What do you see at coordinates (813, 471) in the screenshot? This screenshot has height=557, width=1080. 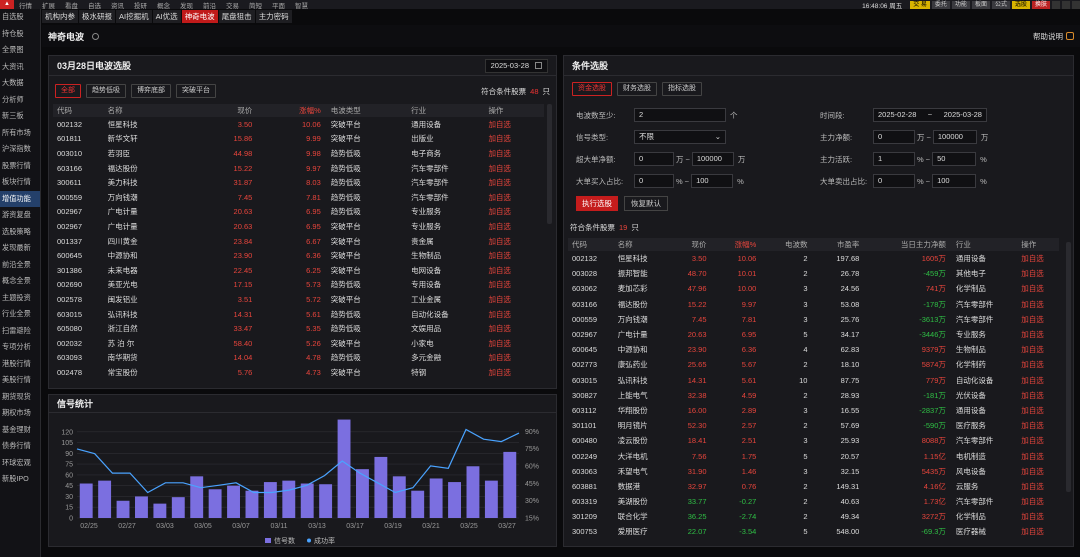 I see `table-row: 603063 禾望电气 31.90 1.46 3 32.15 5435万 风电设备 加自选` at bounding box center [813, 471].